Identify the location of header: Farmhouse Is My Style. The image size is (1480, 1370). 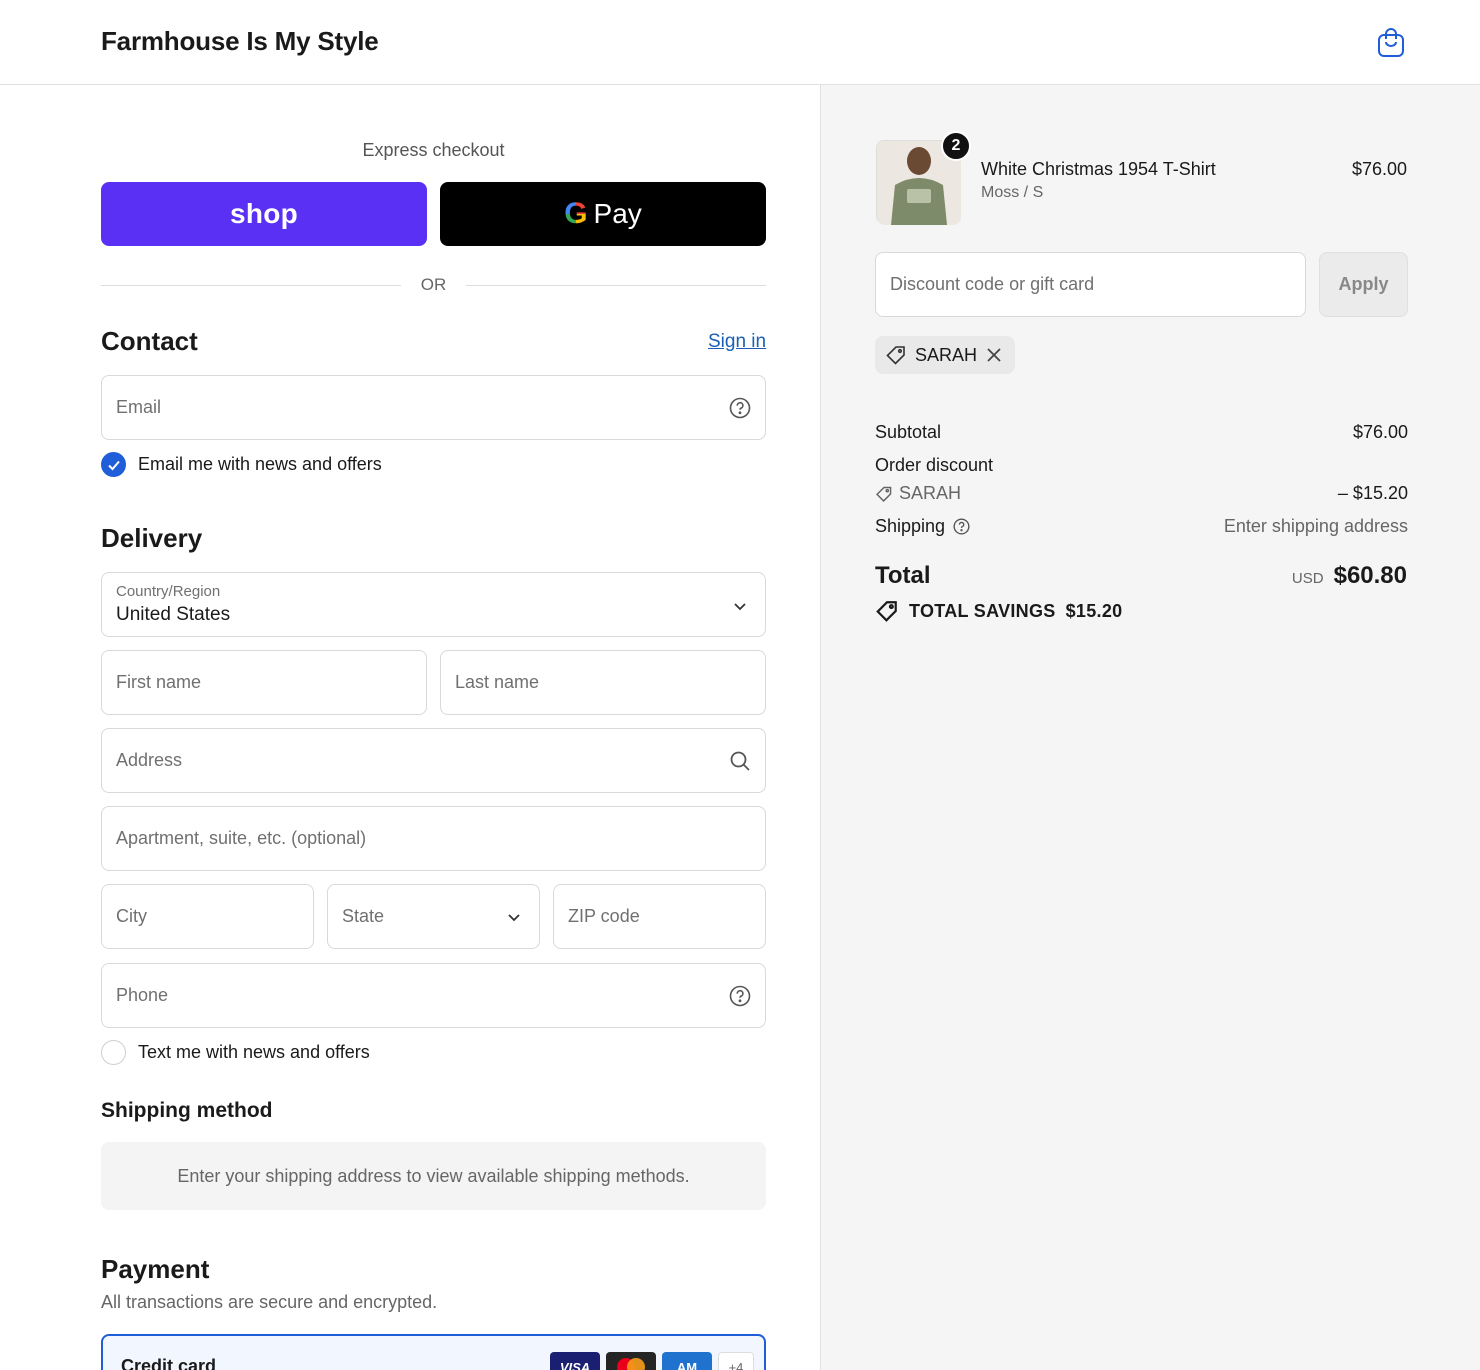
(740, 42).